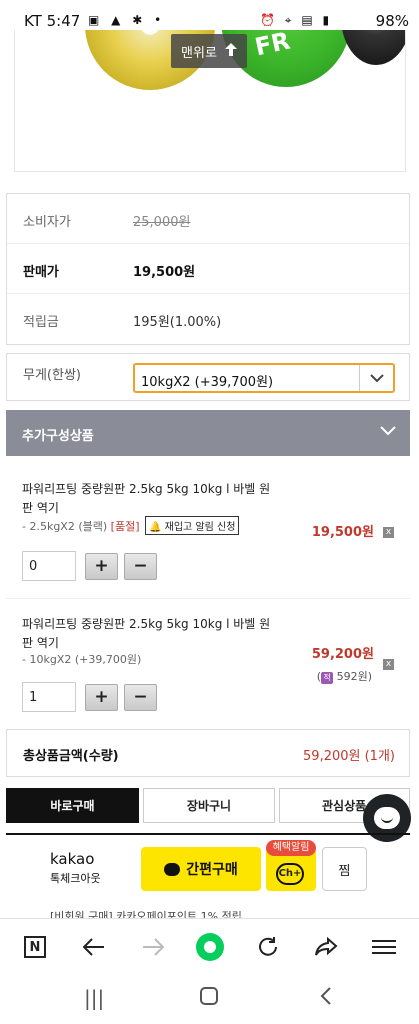 This screenshot has width=419, height=1024. I want to click on consumer-price-value: 25,000원, so click(162, 222).